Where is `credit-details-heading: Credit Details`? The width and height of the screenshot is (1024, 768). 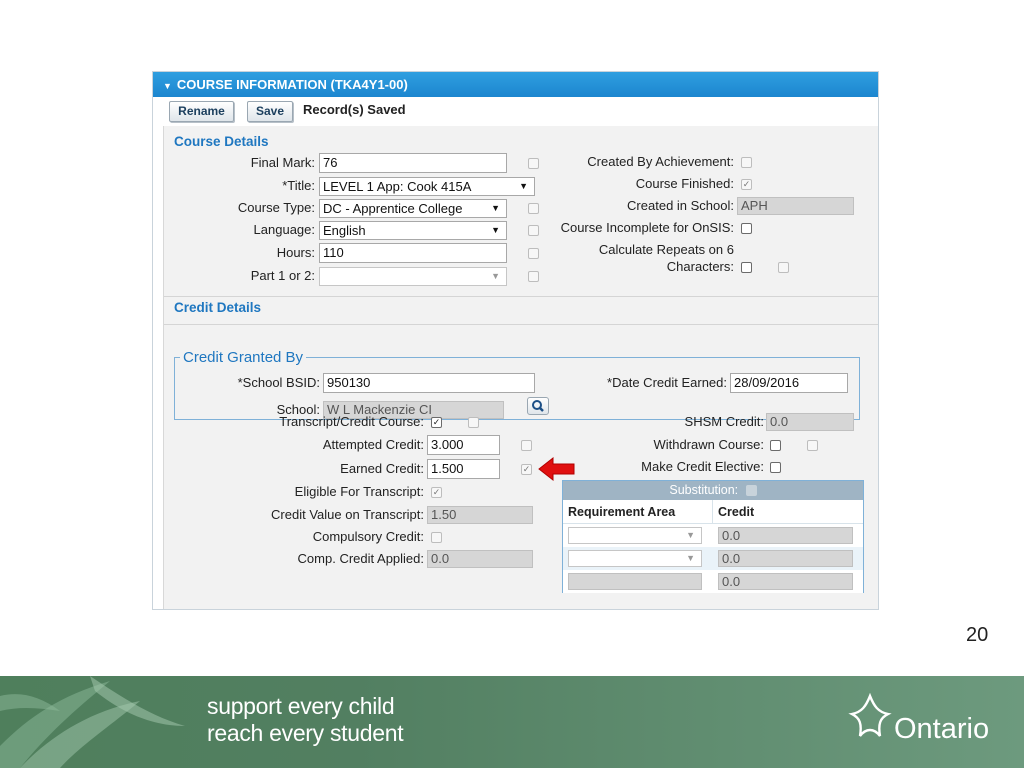 credit-details-heading: Credit Details is located at coordinates (218, 307).